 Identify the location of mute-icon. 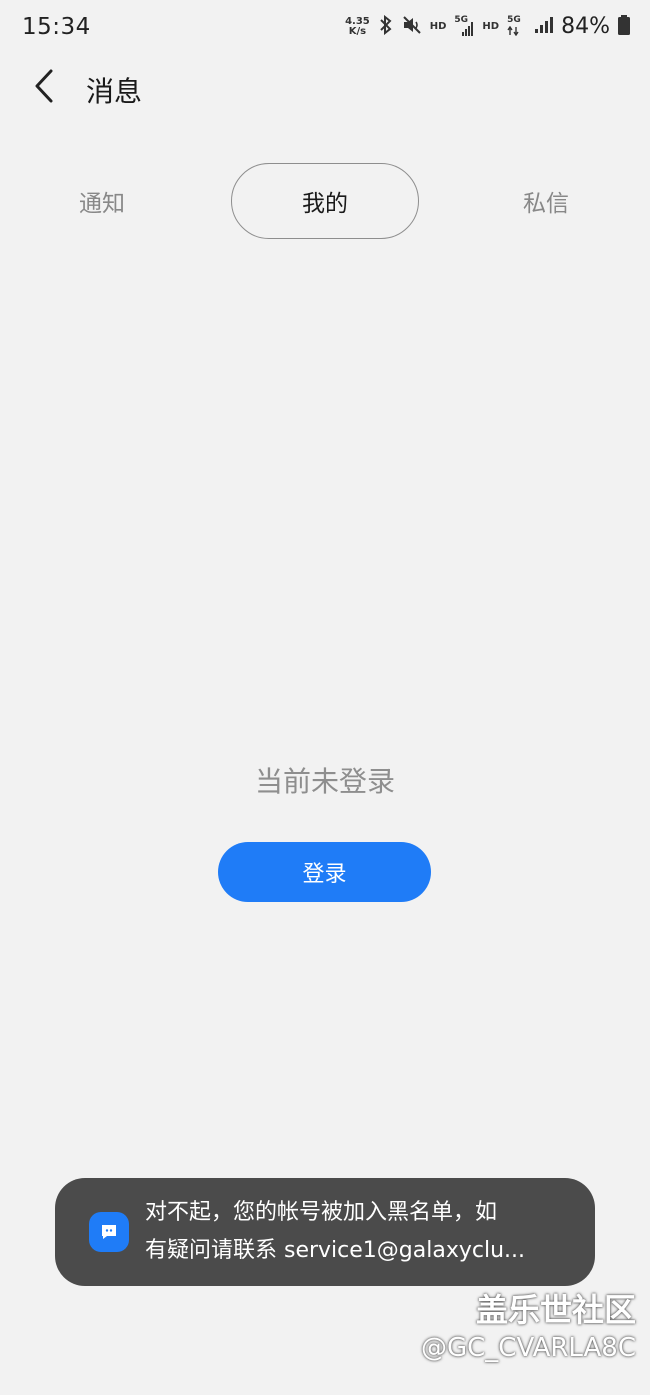
(412, 27).